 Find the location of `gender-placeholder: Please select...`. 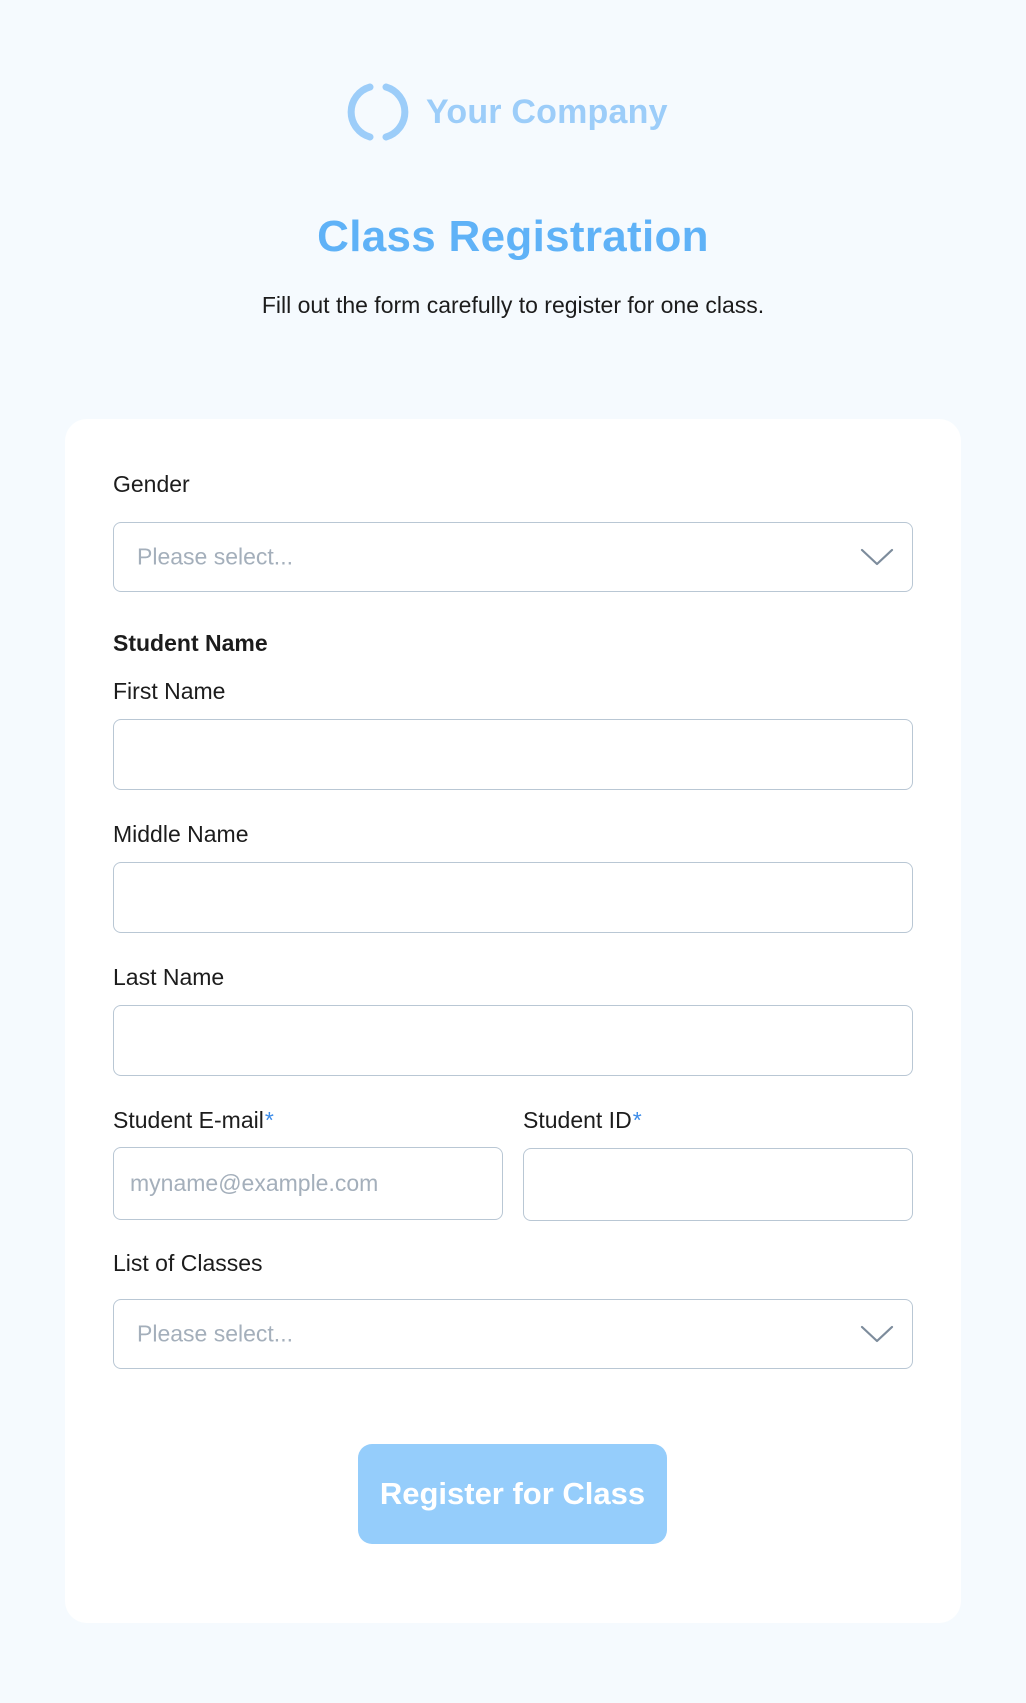

gender-placeholder: Please select... is located at coordinates (215, 556).